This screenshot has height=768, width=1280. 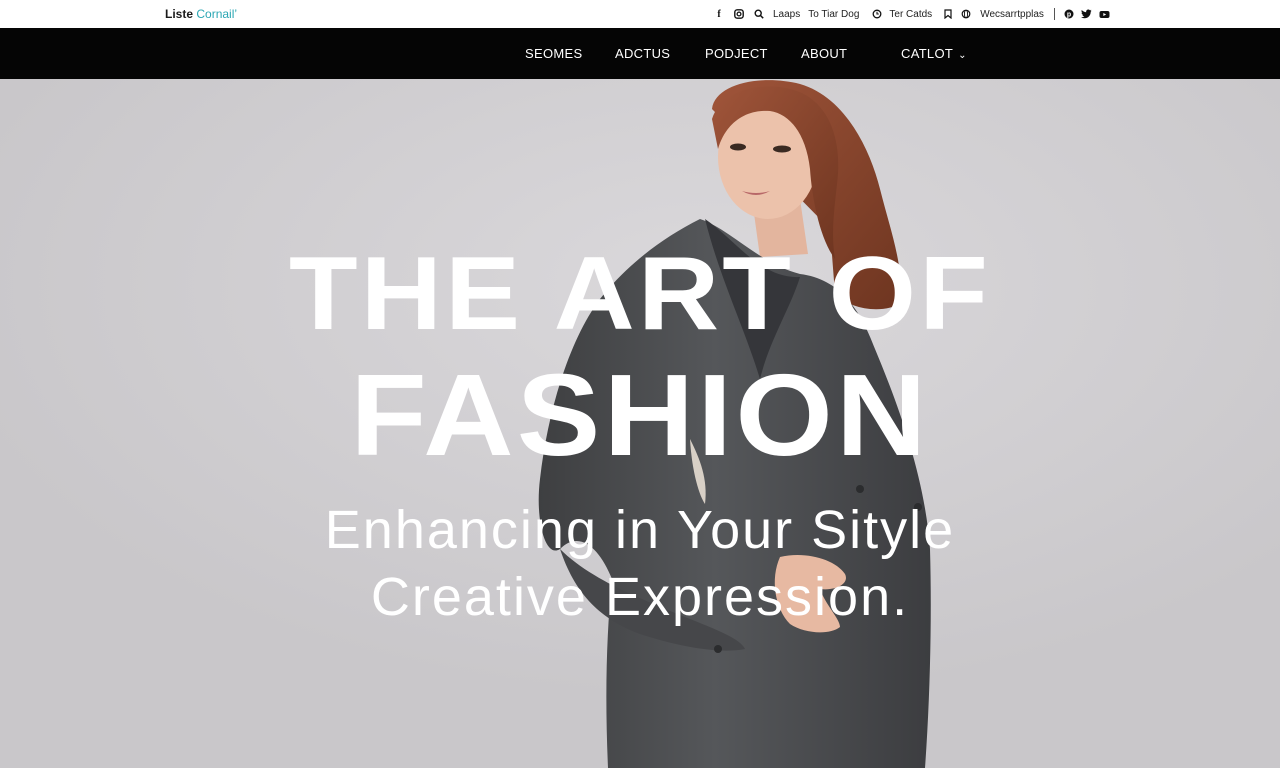 What do you see at coordinates (1087, 14) in the screenshot?
I see `twitter-icon` at bounding box center [1087, 14].